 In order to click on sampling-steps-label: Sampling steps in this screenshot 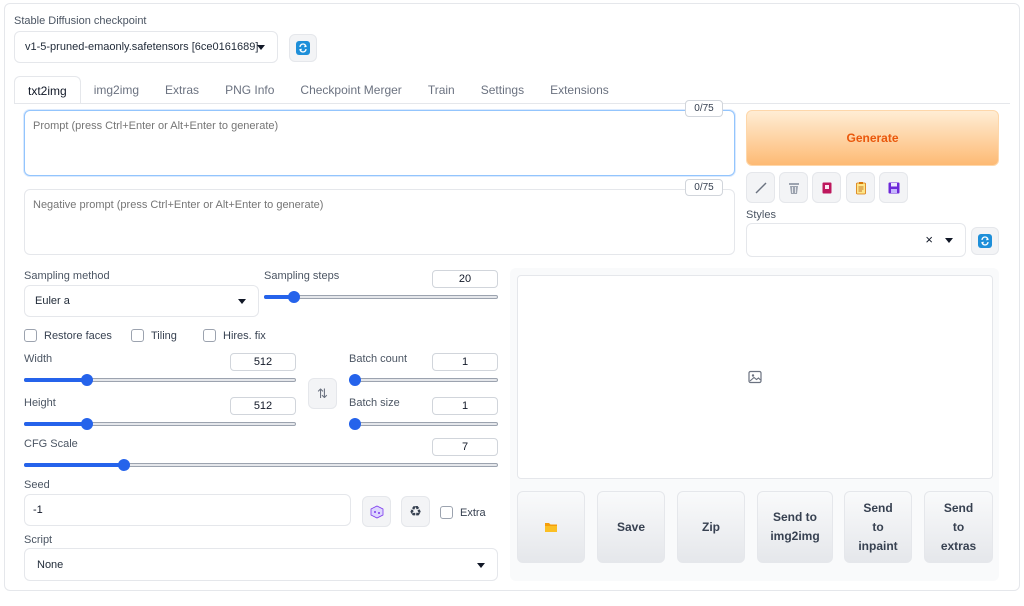, I will do `click(302, 276)`.